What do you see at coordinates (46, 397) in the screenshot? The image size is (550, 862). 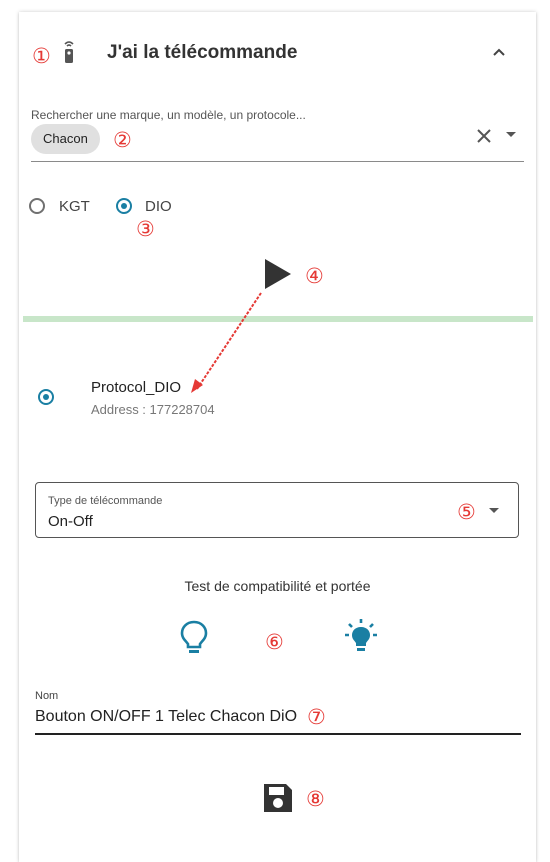 I see `protocol-radio` at bounding box center [46, 397].